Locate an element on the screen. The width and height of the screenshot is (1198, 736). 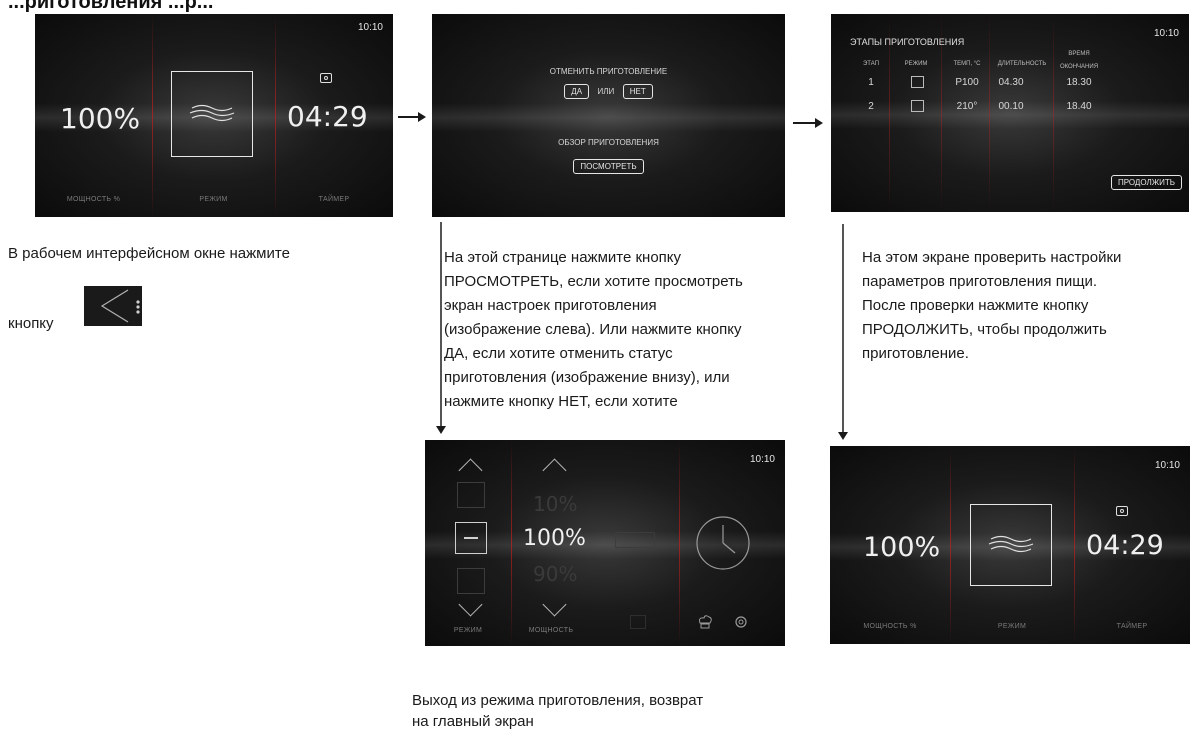
caption-left: В рабочем интерфейсном окне нажмите is located at coordinates (149, 254).